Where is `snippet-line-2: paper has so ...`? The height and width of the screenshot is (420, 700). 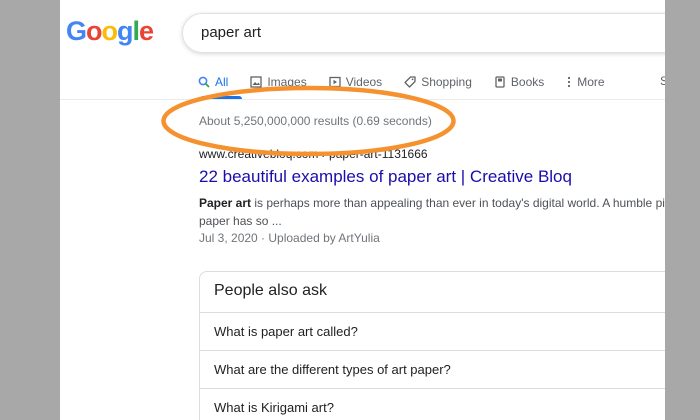
snippet-line-2: paper has so ... is located at coordinates (240, 221).